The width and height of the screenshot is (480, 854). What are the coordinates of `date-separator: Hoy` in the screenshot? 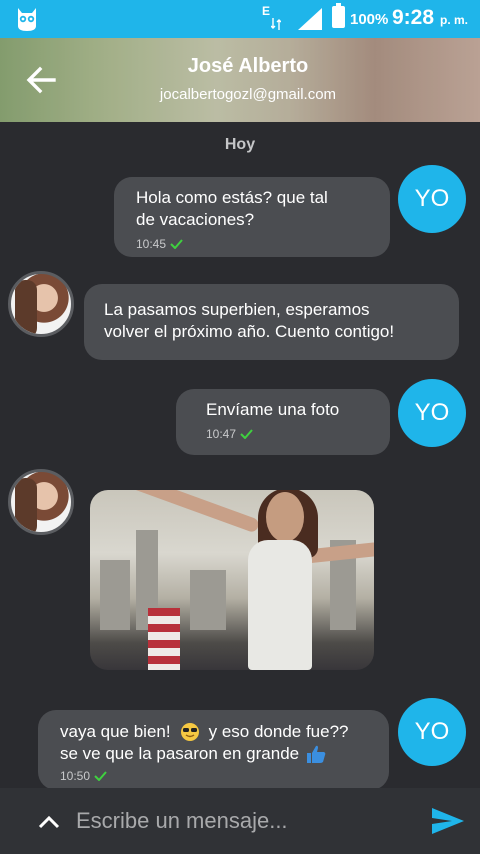 It's located at (240, 144).